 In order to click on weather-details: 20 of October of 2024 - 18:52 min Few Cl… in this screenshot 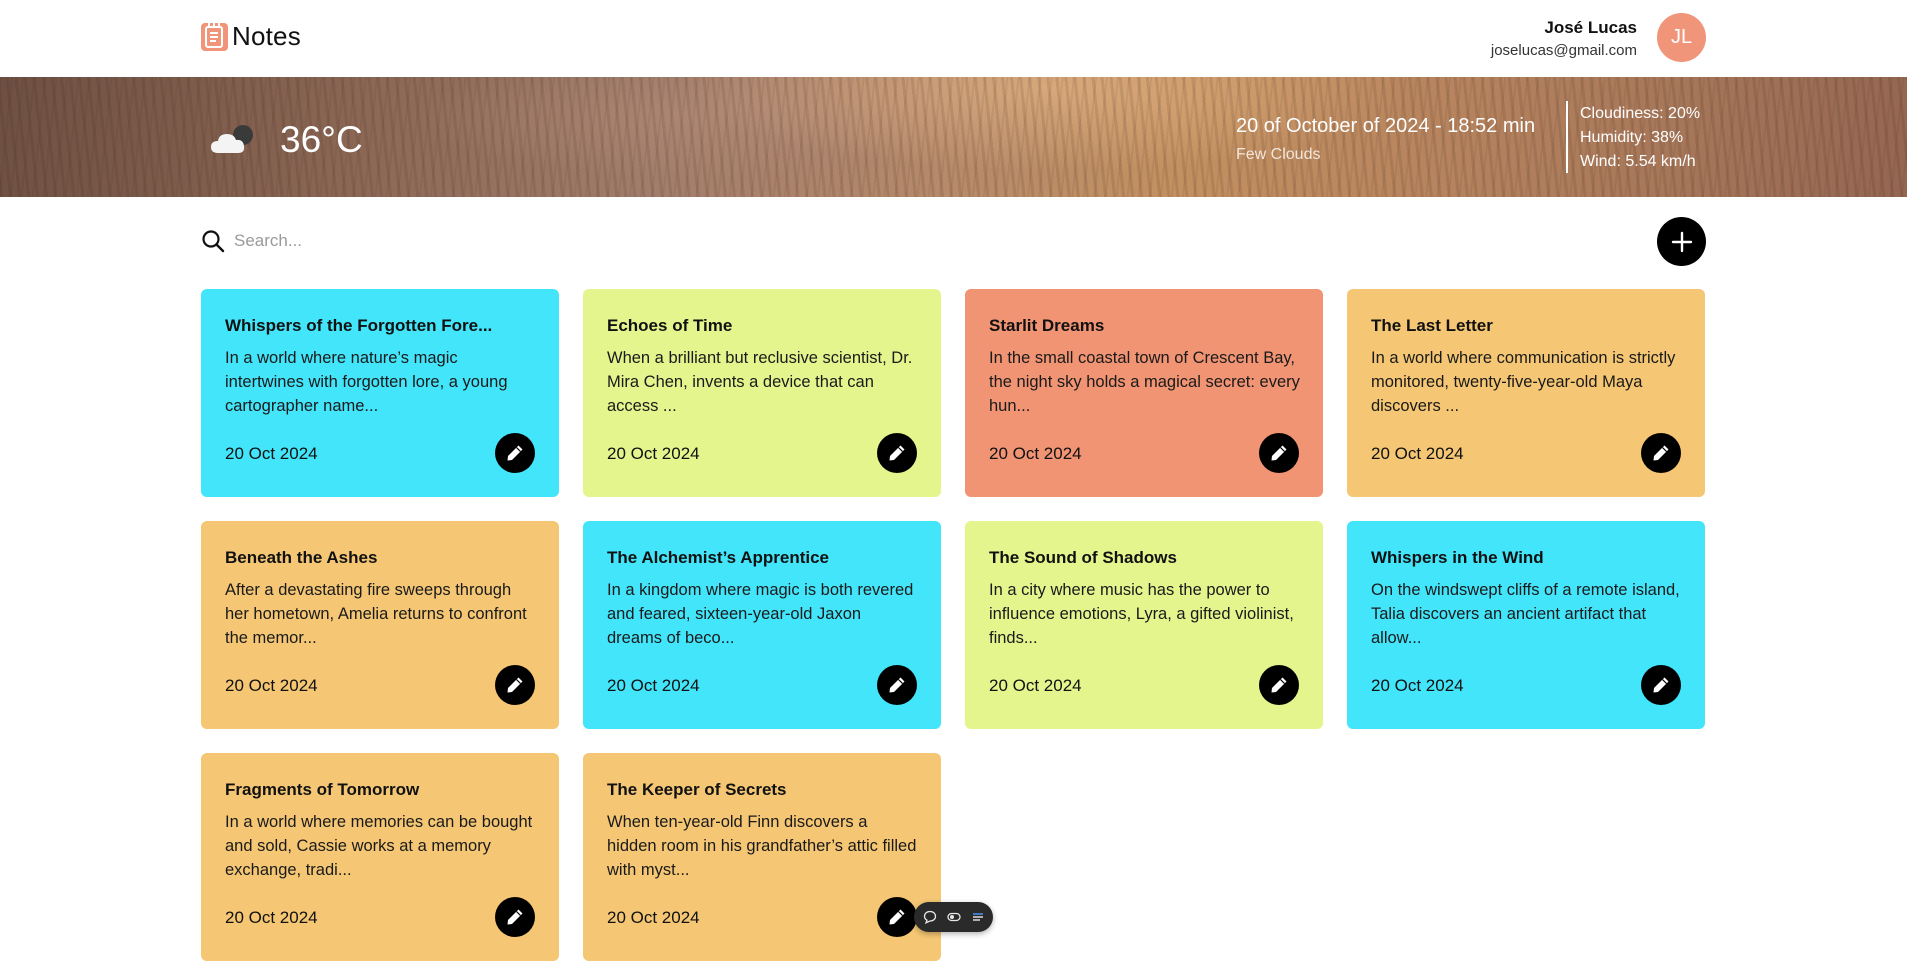, I will do `click(1385, 139)`.